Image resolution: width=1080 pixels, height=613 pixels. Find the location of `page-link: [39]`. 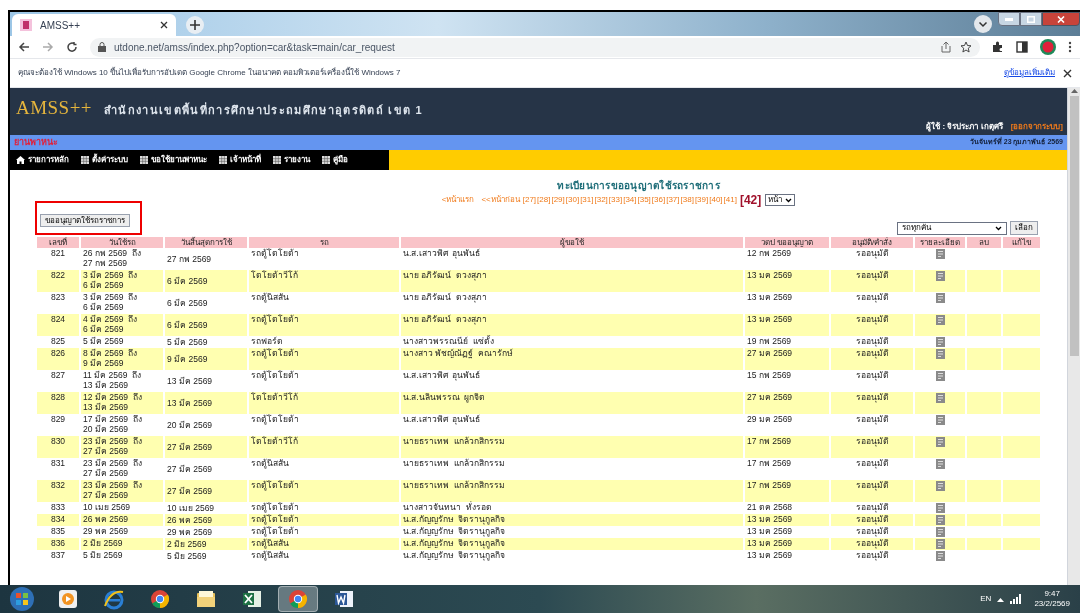

page-link: [39] is located at coordinates (701, 200).